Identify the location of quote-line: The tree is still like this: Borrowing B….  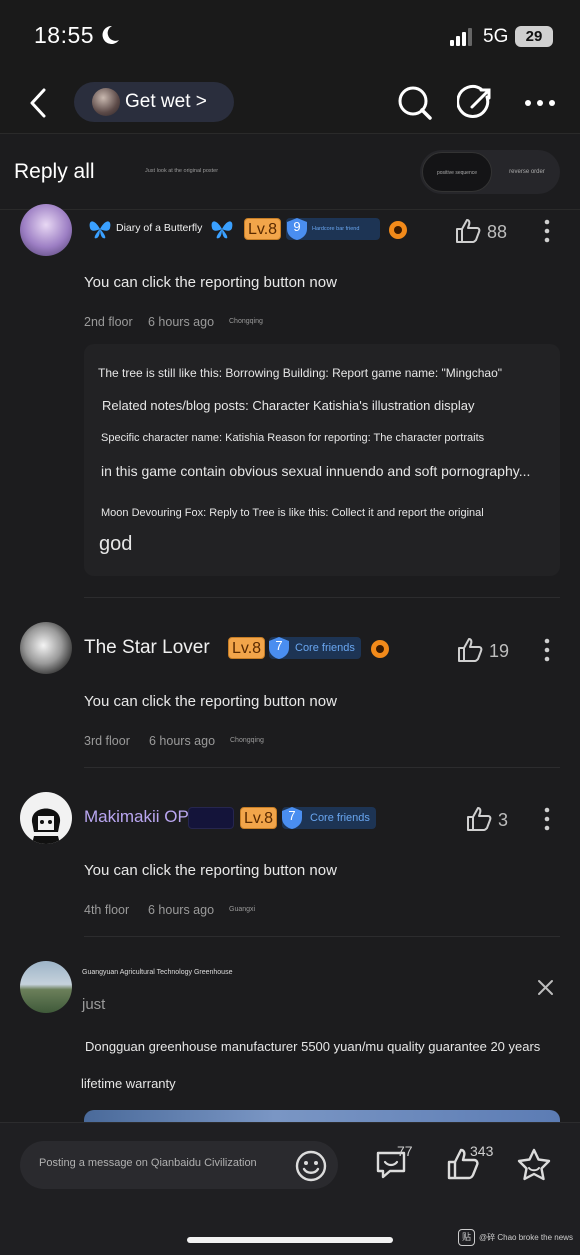
(300, 373).